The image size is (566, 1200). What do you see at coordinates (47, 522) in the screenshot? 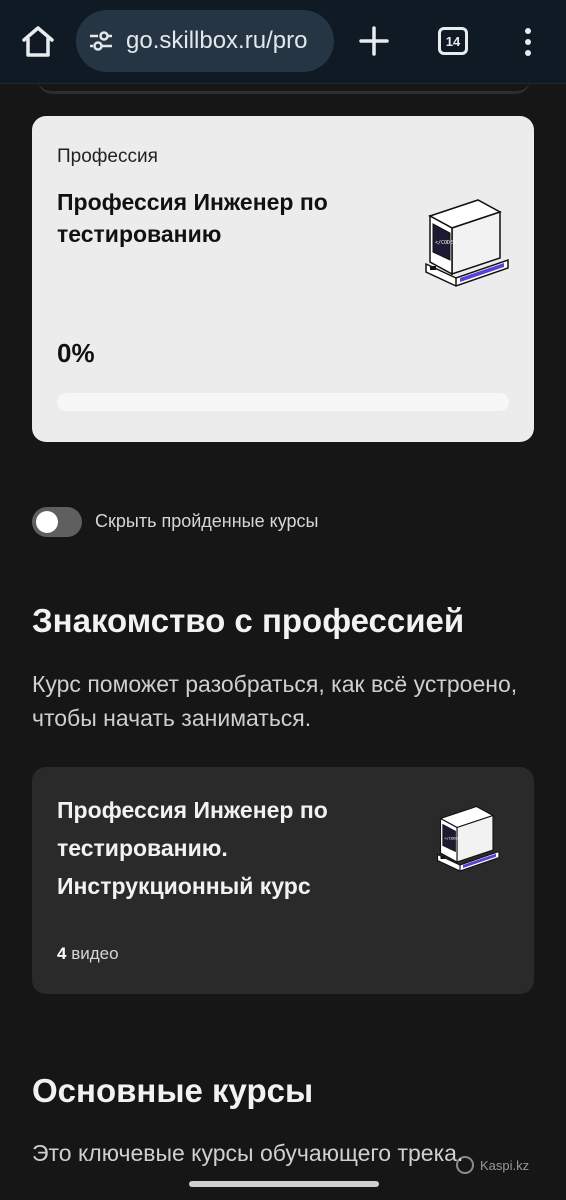
I see `toggle-knob` at bounding box center [47, 522].